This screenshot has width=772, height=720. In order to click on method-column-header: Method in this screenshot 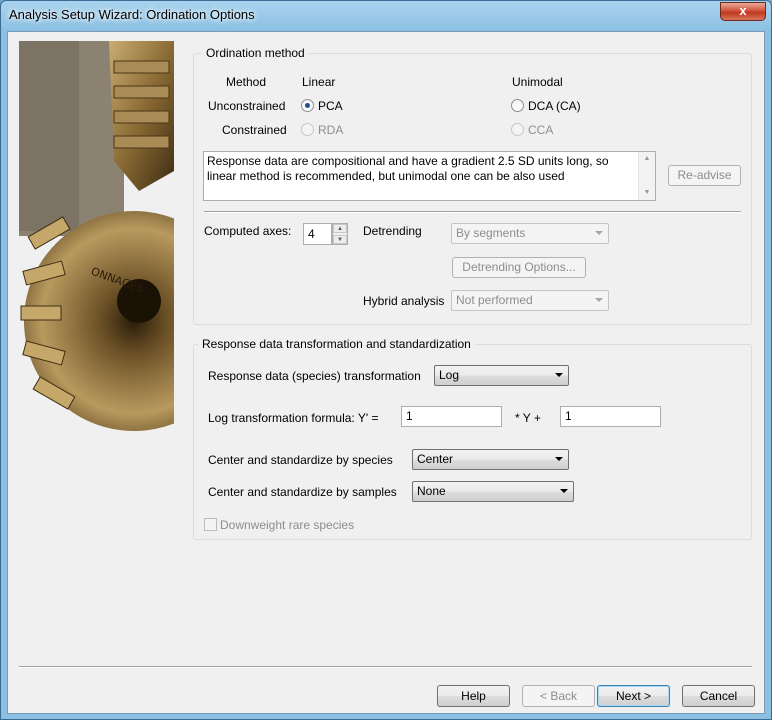, I will do `click(246, 82)`.